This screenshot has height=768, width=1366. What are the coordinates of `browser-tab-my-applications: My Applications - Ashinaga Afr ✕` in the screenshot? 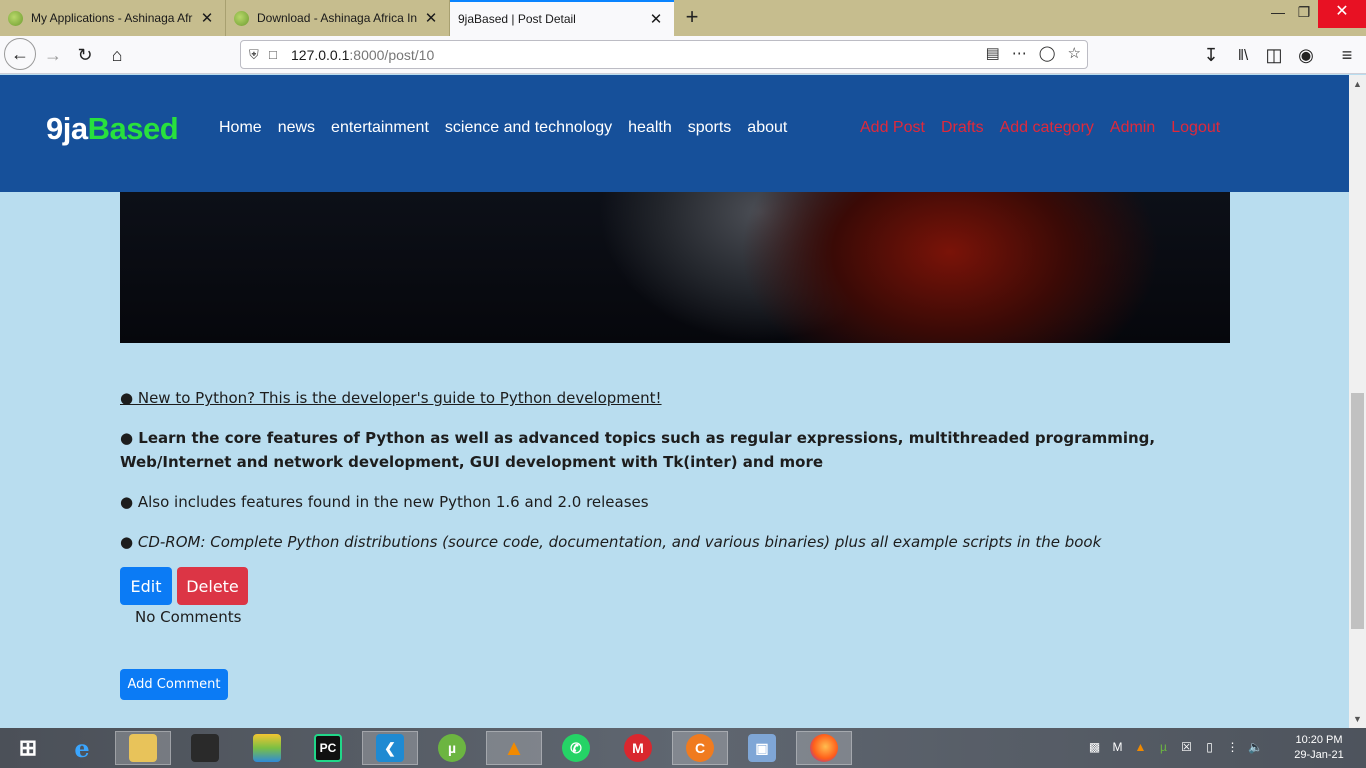 It's located at (113, 18).